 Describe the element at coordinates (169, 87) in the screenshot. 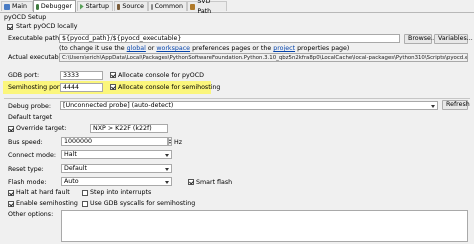

I see `allocate-semihosting-console-label: Allocate console for semihosting` at that location.